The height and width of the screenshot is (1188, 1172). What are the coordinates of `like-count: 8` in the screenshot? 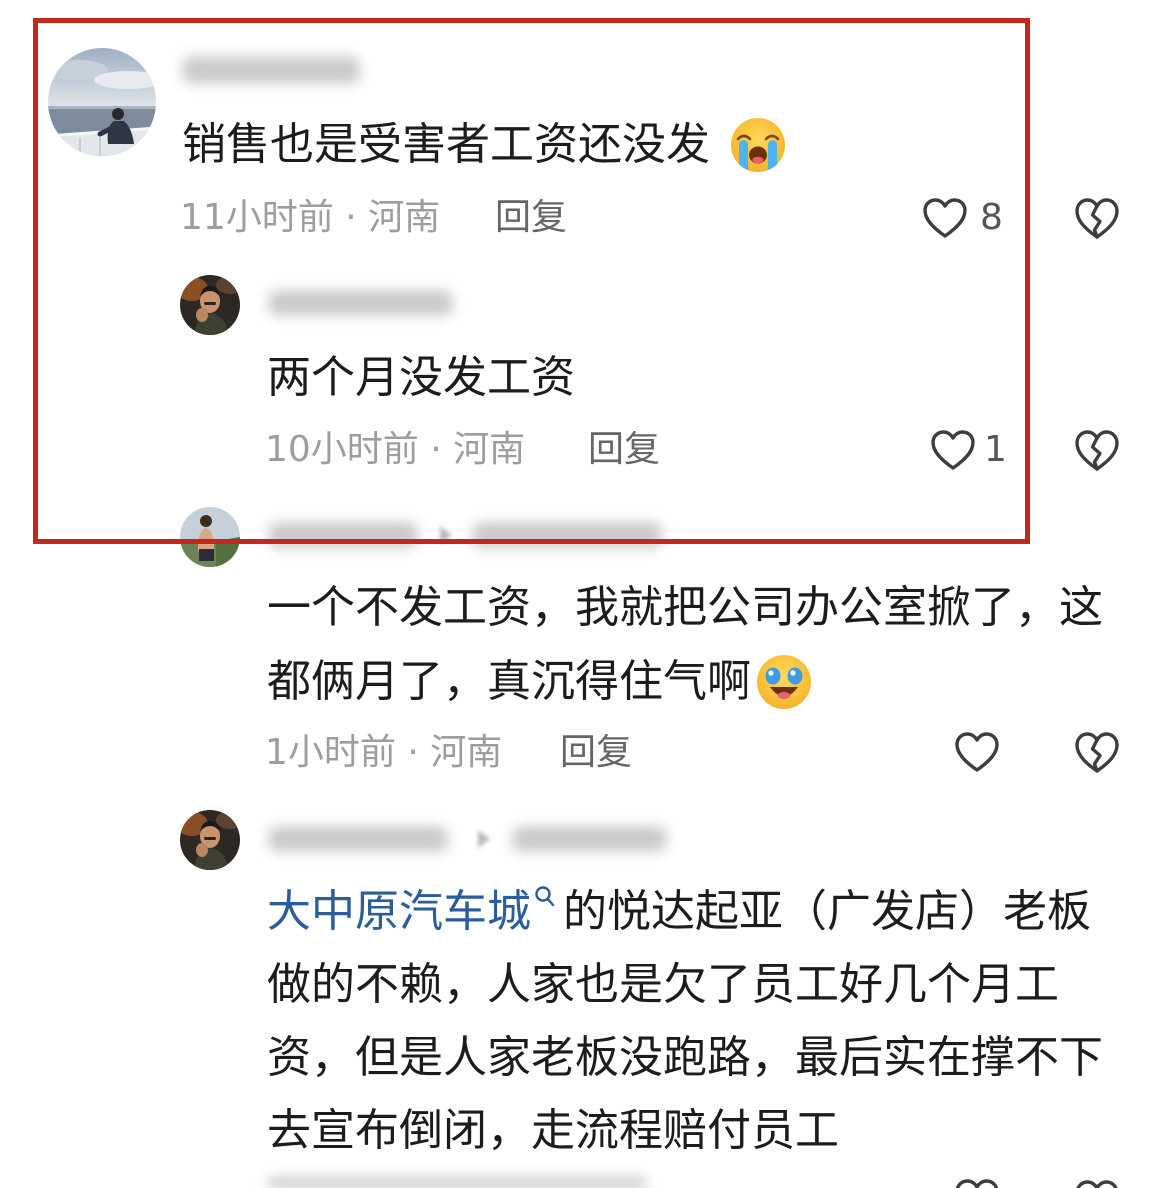 It's located at (991, 217).